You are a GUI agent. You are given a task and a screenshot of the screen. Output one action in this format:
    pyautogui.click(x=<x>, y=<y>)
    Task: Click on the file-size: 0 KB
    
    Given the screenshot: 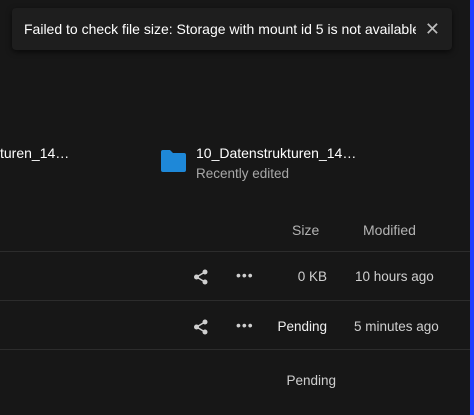 What is the action you would take?
    pyautogui.click(x=312, y=276)
    